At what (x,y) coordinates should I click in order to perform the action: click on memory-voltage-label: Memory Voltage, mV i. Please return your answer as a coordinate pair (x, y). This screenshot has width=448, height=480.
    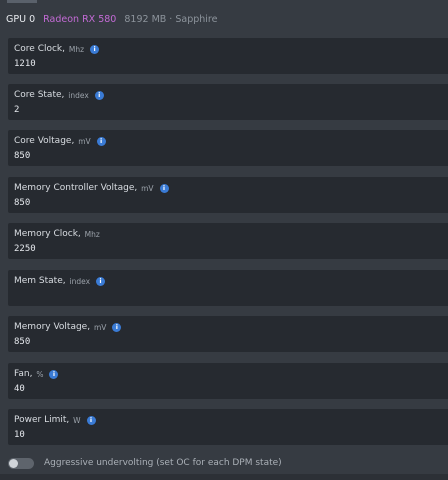
    Looking at the image, I should click on (68, 327).